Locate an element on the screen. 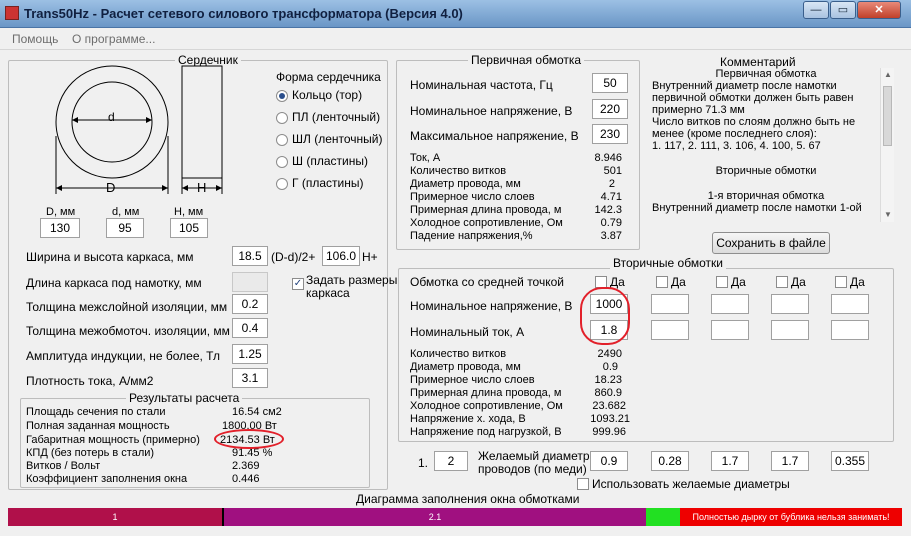 This screenshot has width=911, height=536. shape-label: Ш (пластины) is located at coordinates (330, 161).